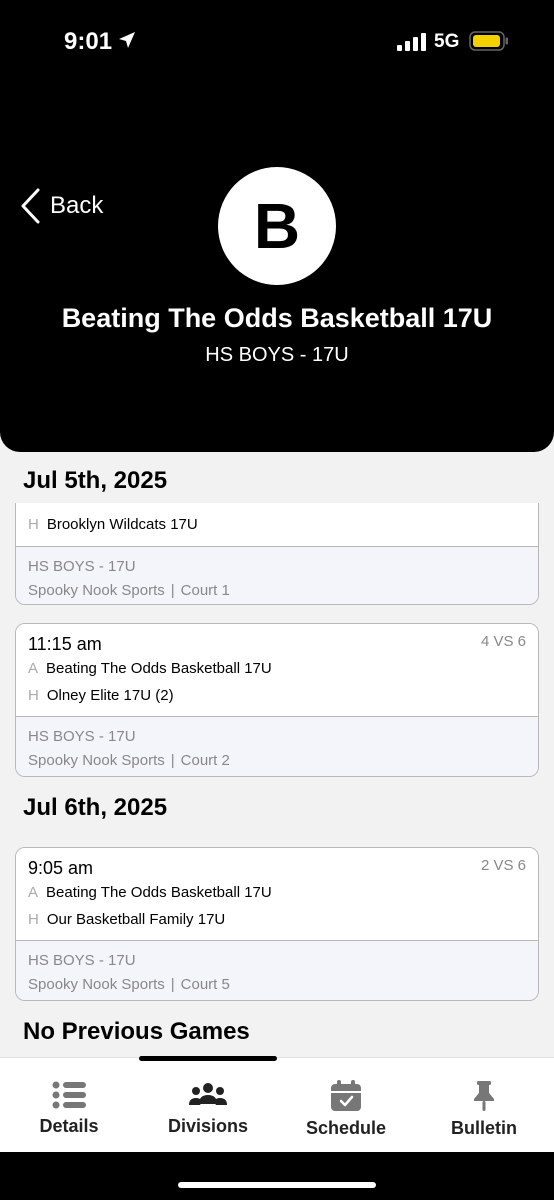 The width and height of the screenshot is (554, 1200). What do you see at coordinates (277, 987) in the screenshot?
I see `game-location: Spooky Nook Sports | Court 5` at bounding box center [277, 987].